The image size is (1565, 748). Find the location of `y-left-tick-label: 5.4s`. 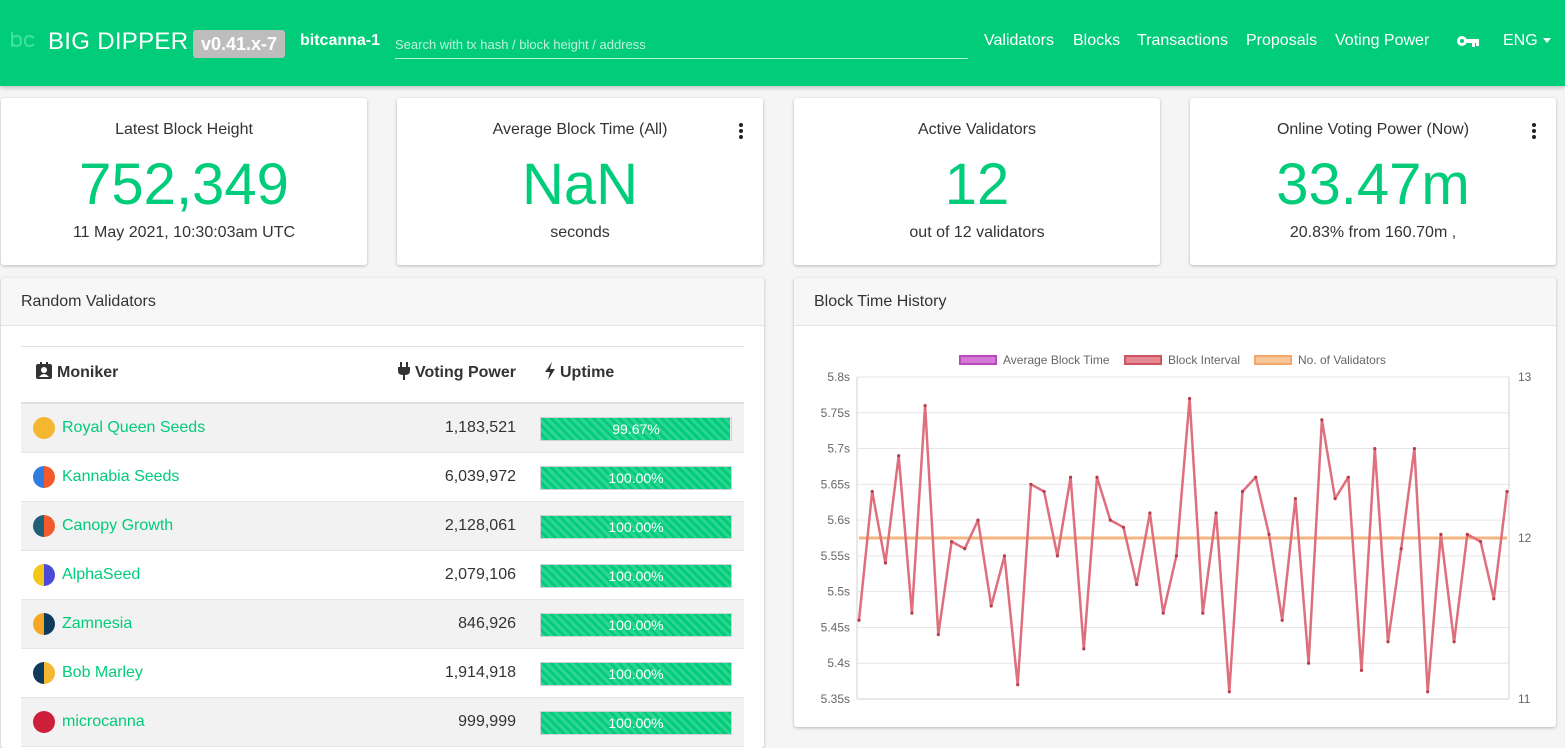

y-left-tick-label: 5.4s is located at coordinates (838, 663).